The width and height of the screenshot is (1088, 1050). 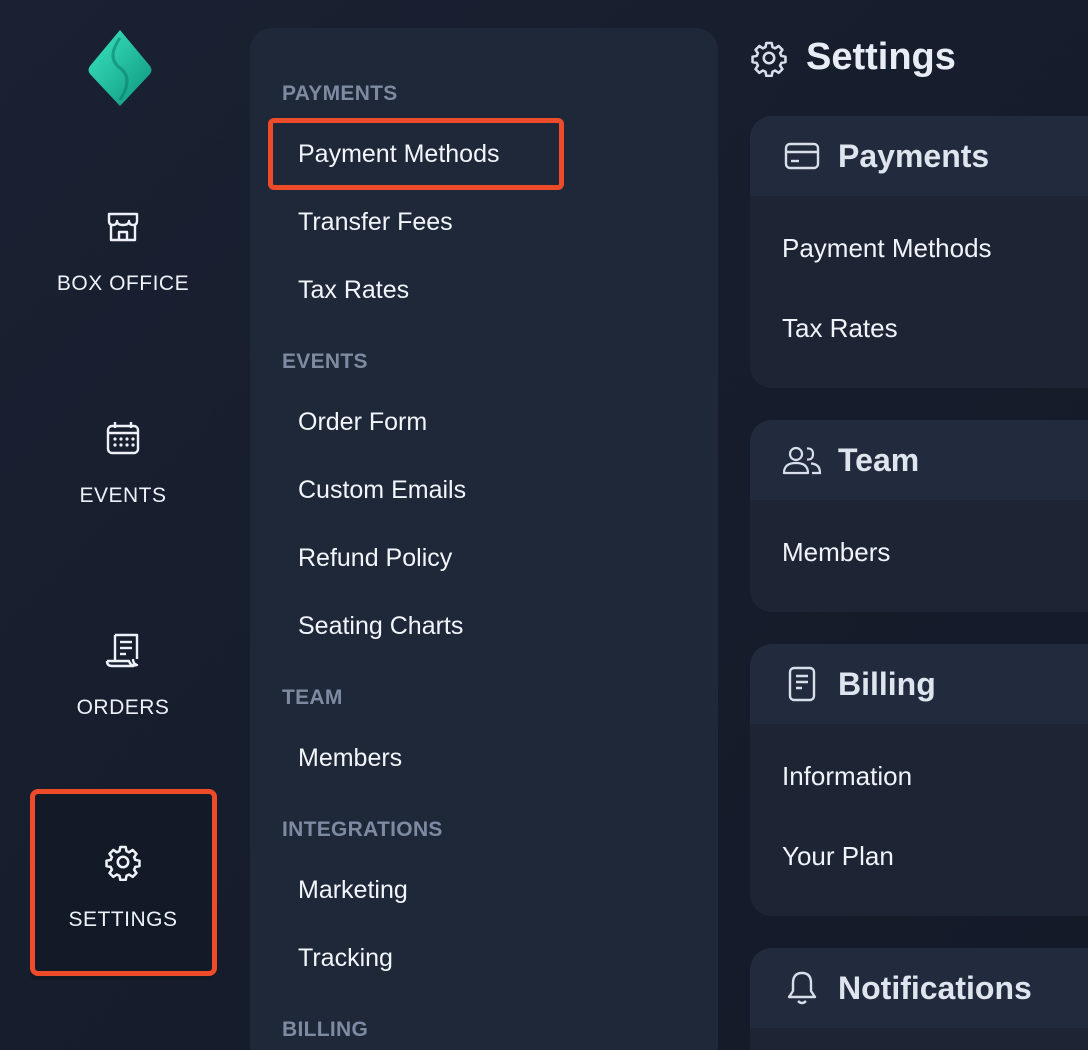 What do you see at coordinates (919, 856) in the screenshot?
I see `card-link-your-plan: Your Plan` at bounding box center [919, 856].